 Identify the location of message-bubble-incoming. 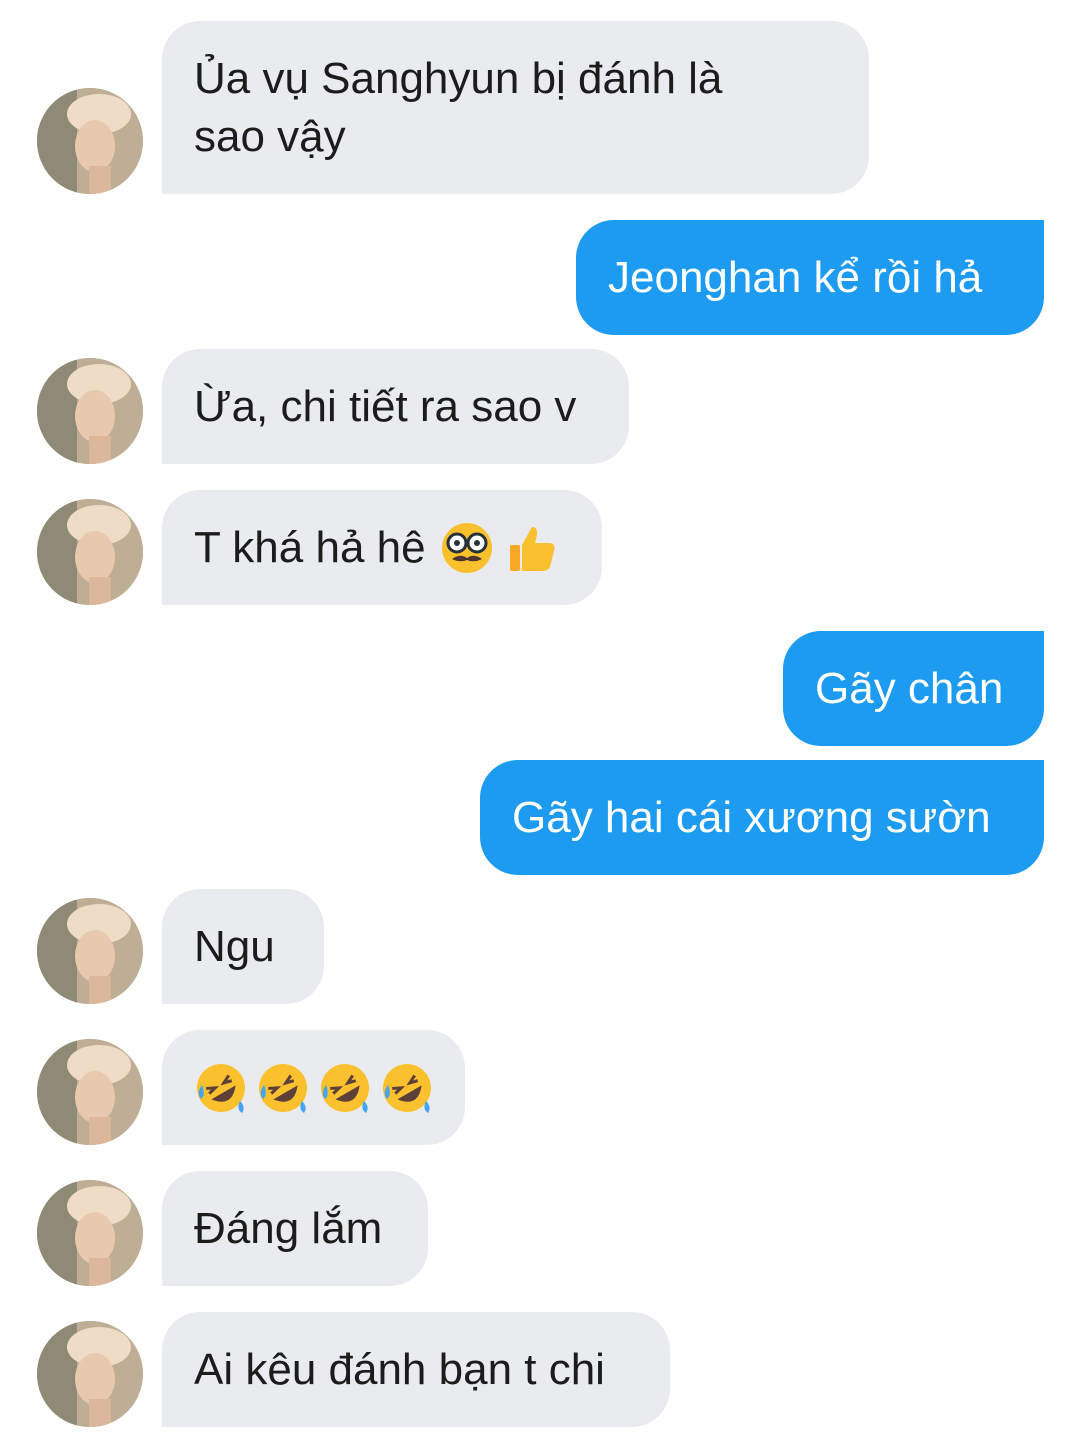
(313, 1087).